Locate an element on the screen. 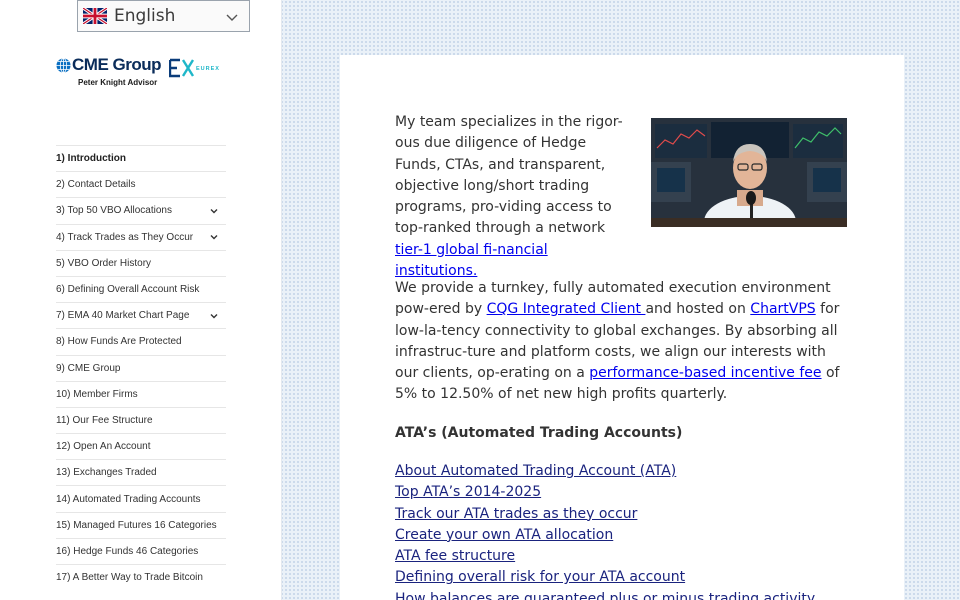 Image resolution: width=960 pixels, height=600 pixels. sidebar-nav-item-label: 16) Hedge Funds 46 Categories is located at coordinates (127, 551).